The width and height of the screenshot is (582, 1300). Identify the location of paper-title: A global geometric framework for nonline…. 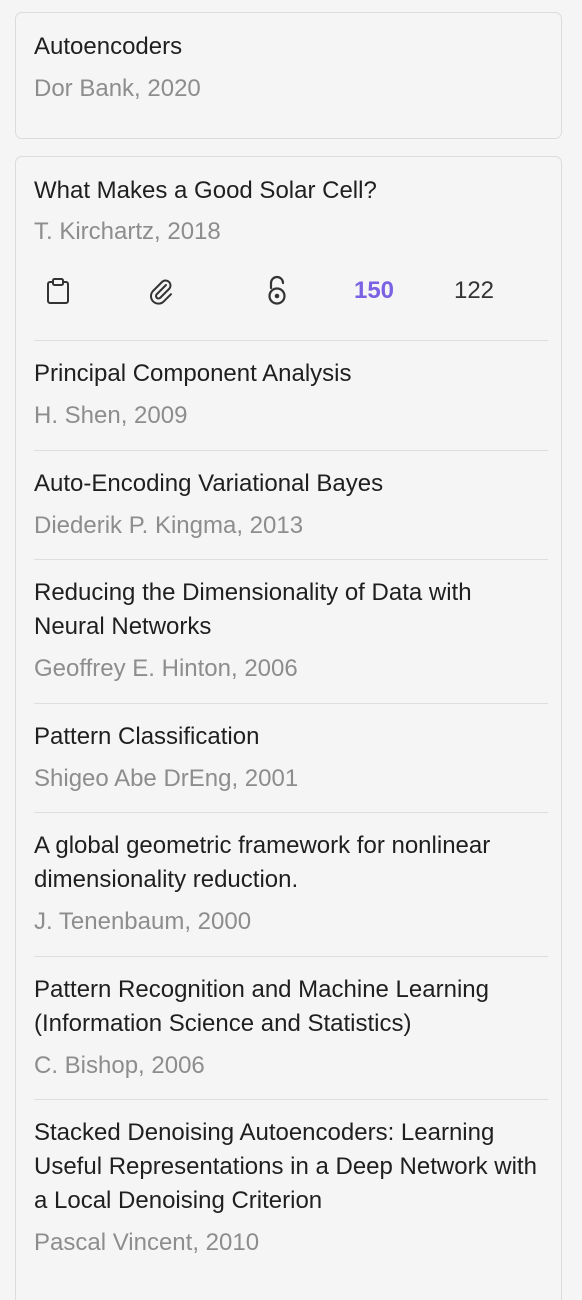
(291, 863).